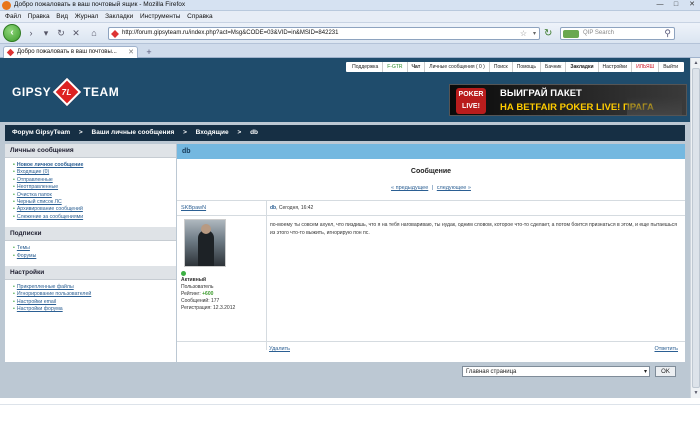 Image resolution: width=700 pixels, height=438 pixels. I want to click on search-box: QIP Search ⚲, so click(617, 33).